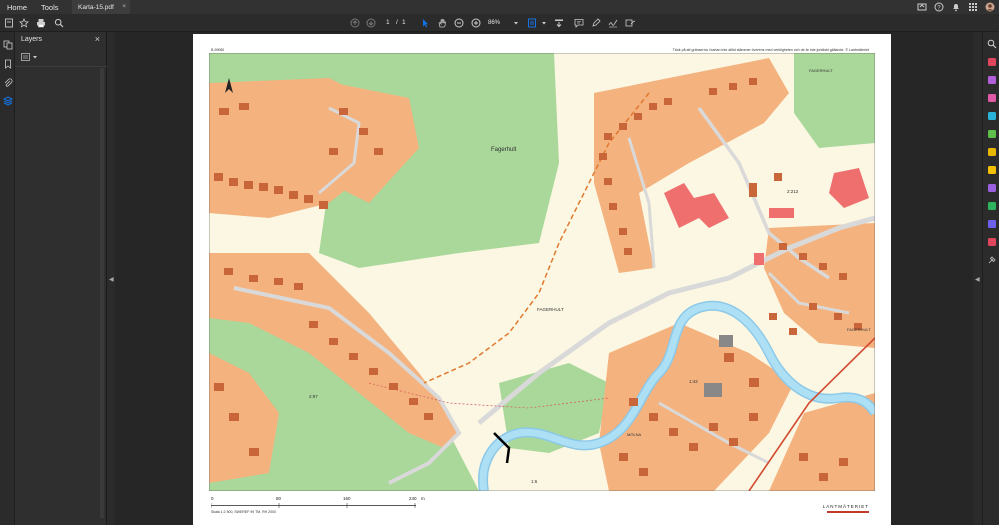 The image size is (999, 525). I want to click on document-tab-title: Karta-15.pdf, so click(96, 7).